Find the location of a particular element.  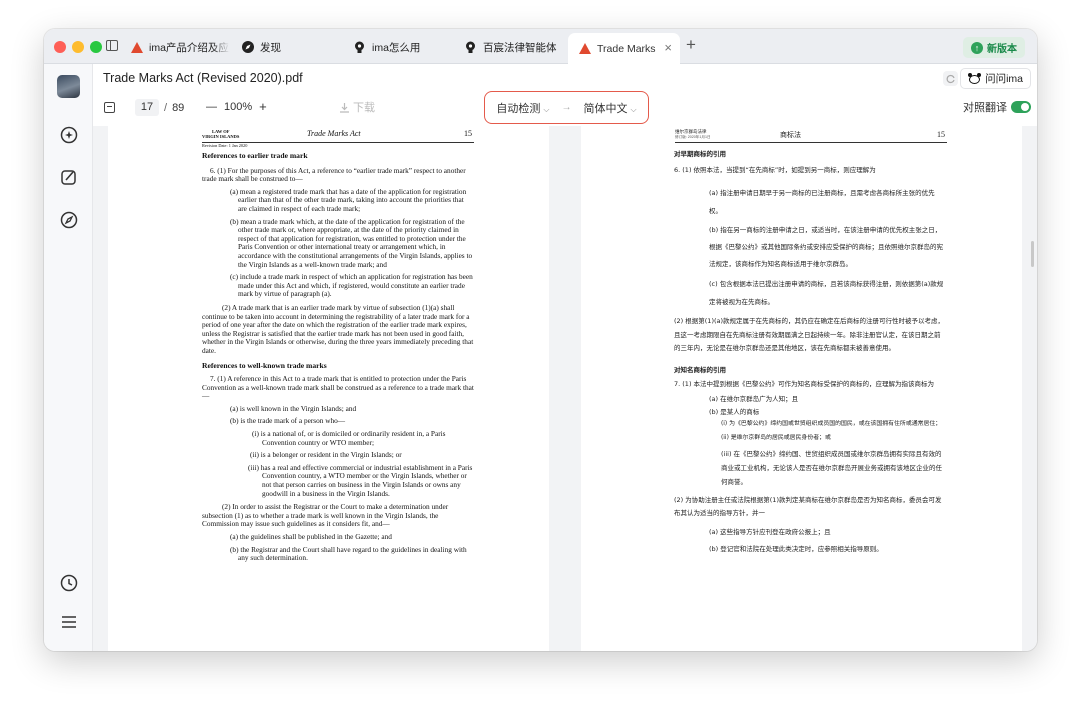

document-title: Trade Marks Act (Revised 2020).pdf is located at coordinates (203, 78).